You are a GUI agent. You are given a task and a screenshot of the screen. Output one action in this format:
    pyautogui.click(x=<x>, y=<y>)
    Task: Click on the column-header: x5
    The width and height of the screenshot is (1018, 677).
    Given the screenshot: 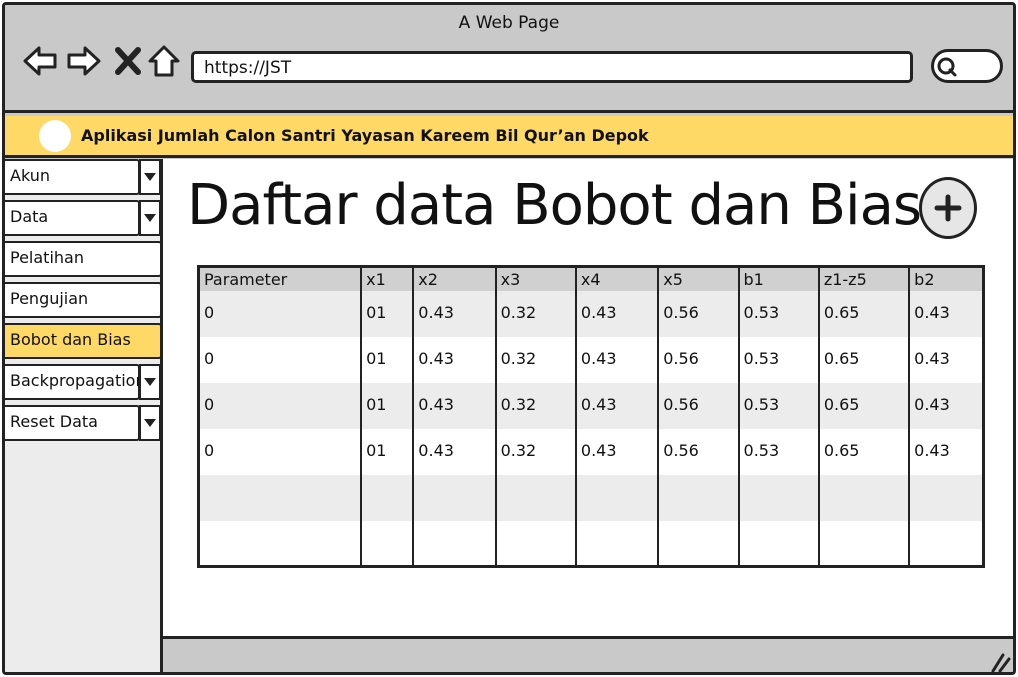 What is the action you would take?
    pyautogui.click(x=698, y=278)
    